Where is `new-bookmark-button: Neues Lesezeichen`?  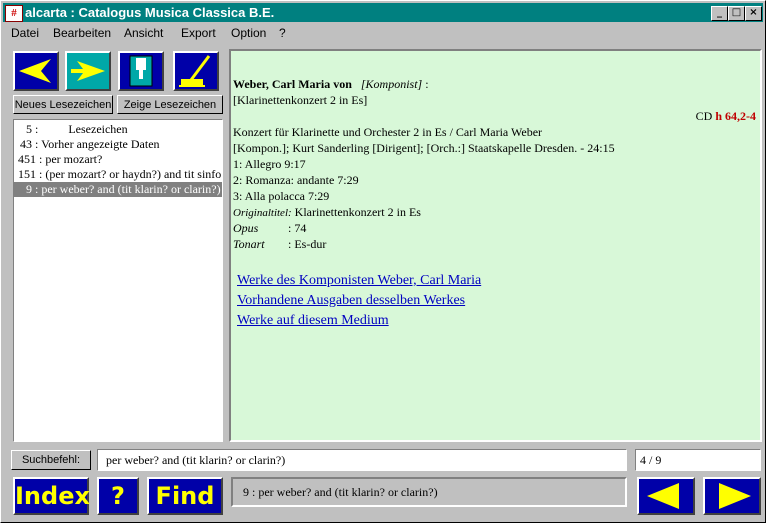 new-bookmark-button: Neues Lesezeichen is located at coordinates (63, 104).